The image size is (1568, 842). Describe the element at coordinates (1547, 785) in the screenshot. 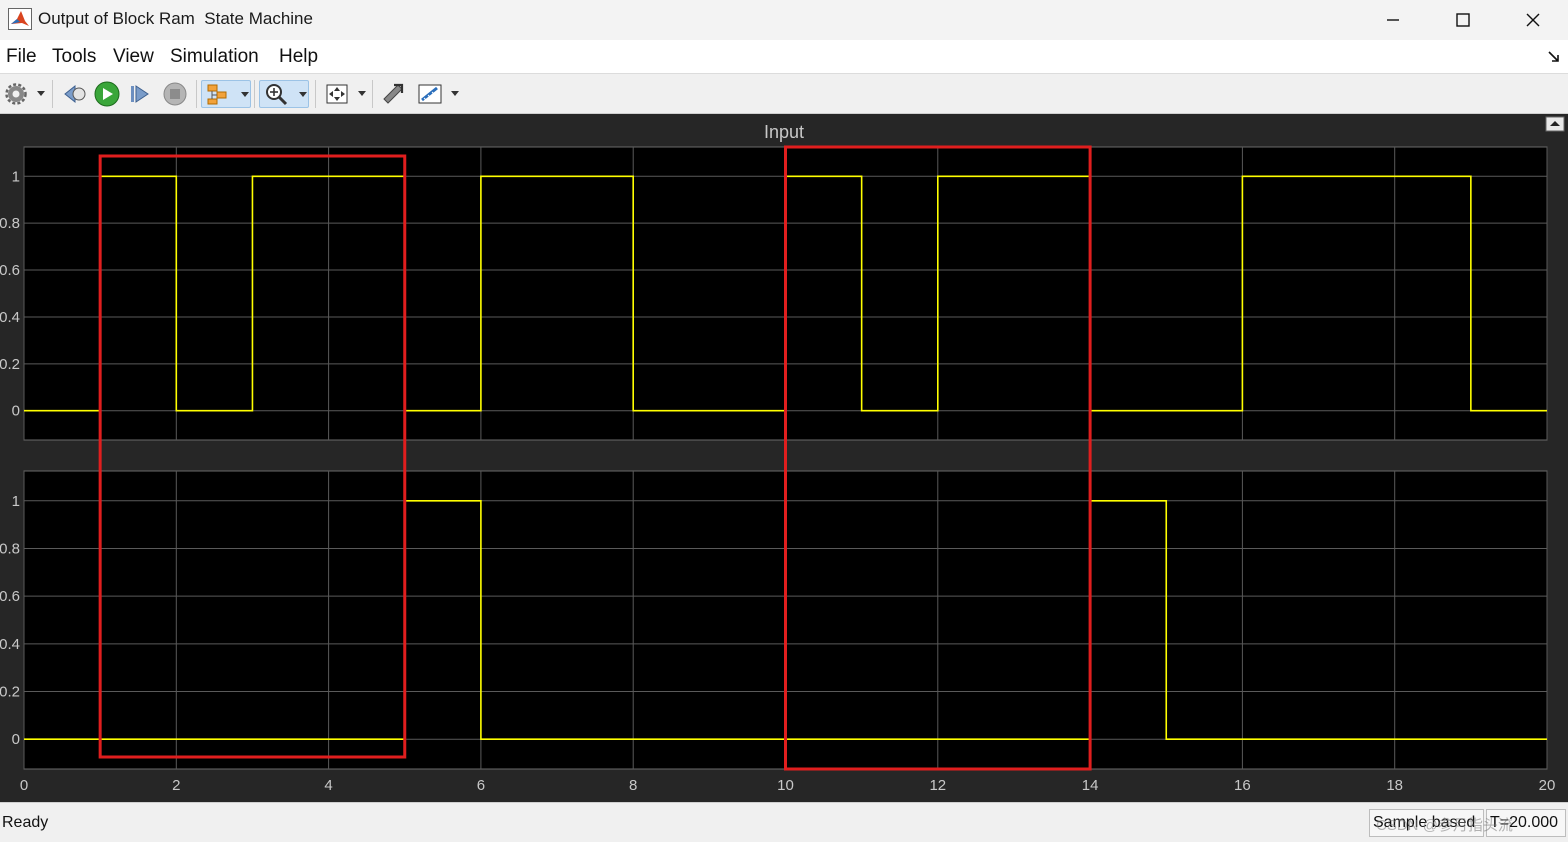

I see `x-tick-label: 20` at that location.